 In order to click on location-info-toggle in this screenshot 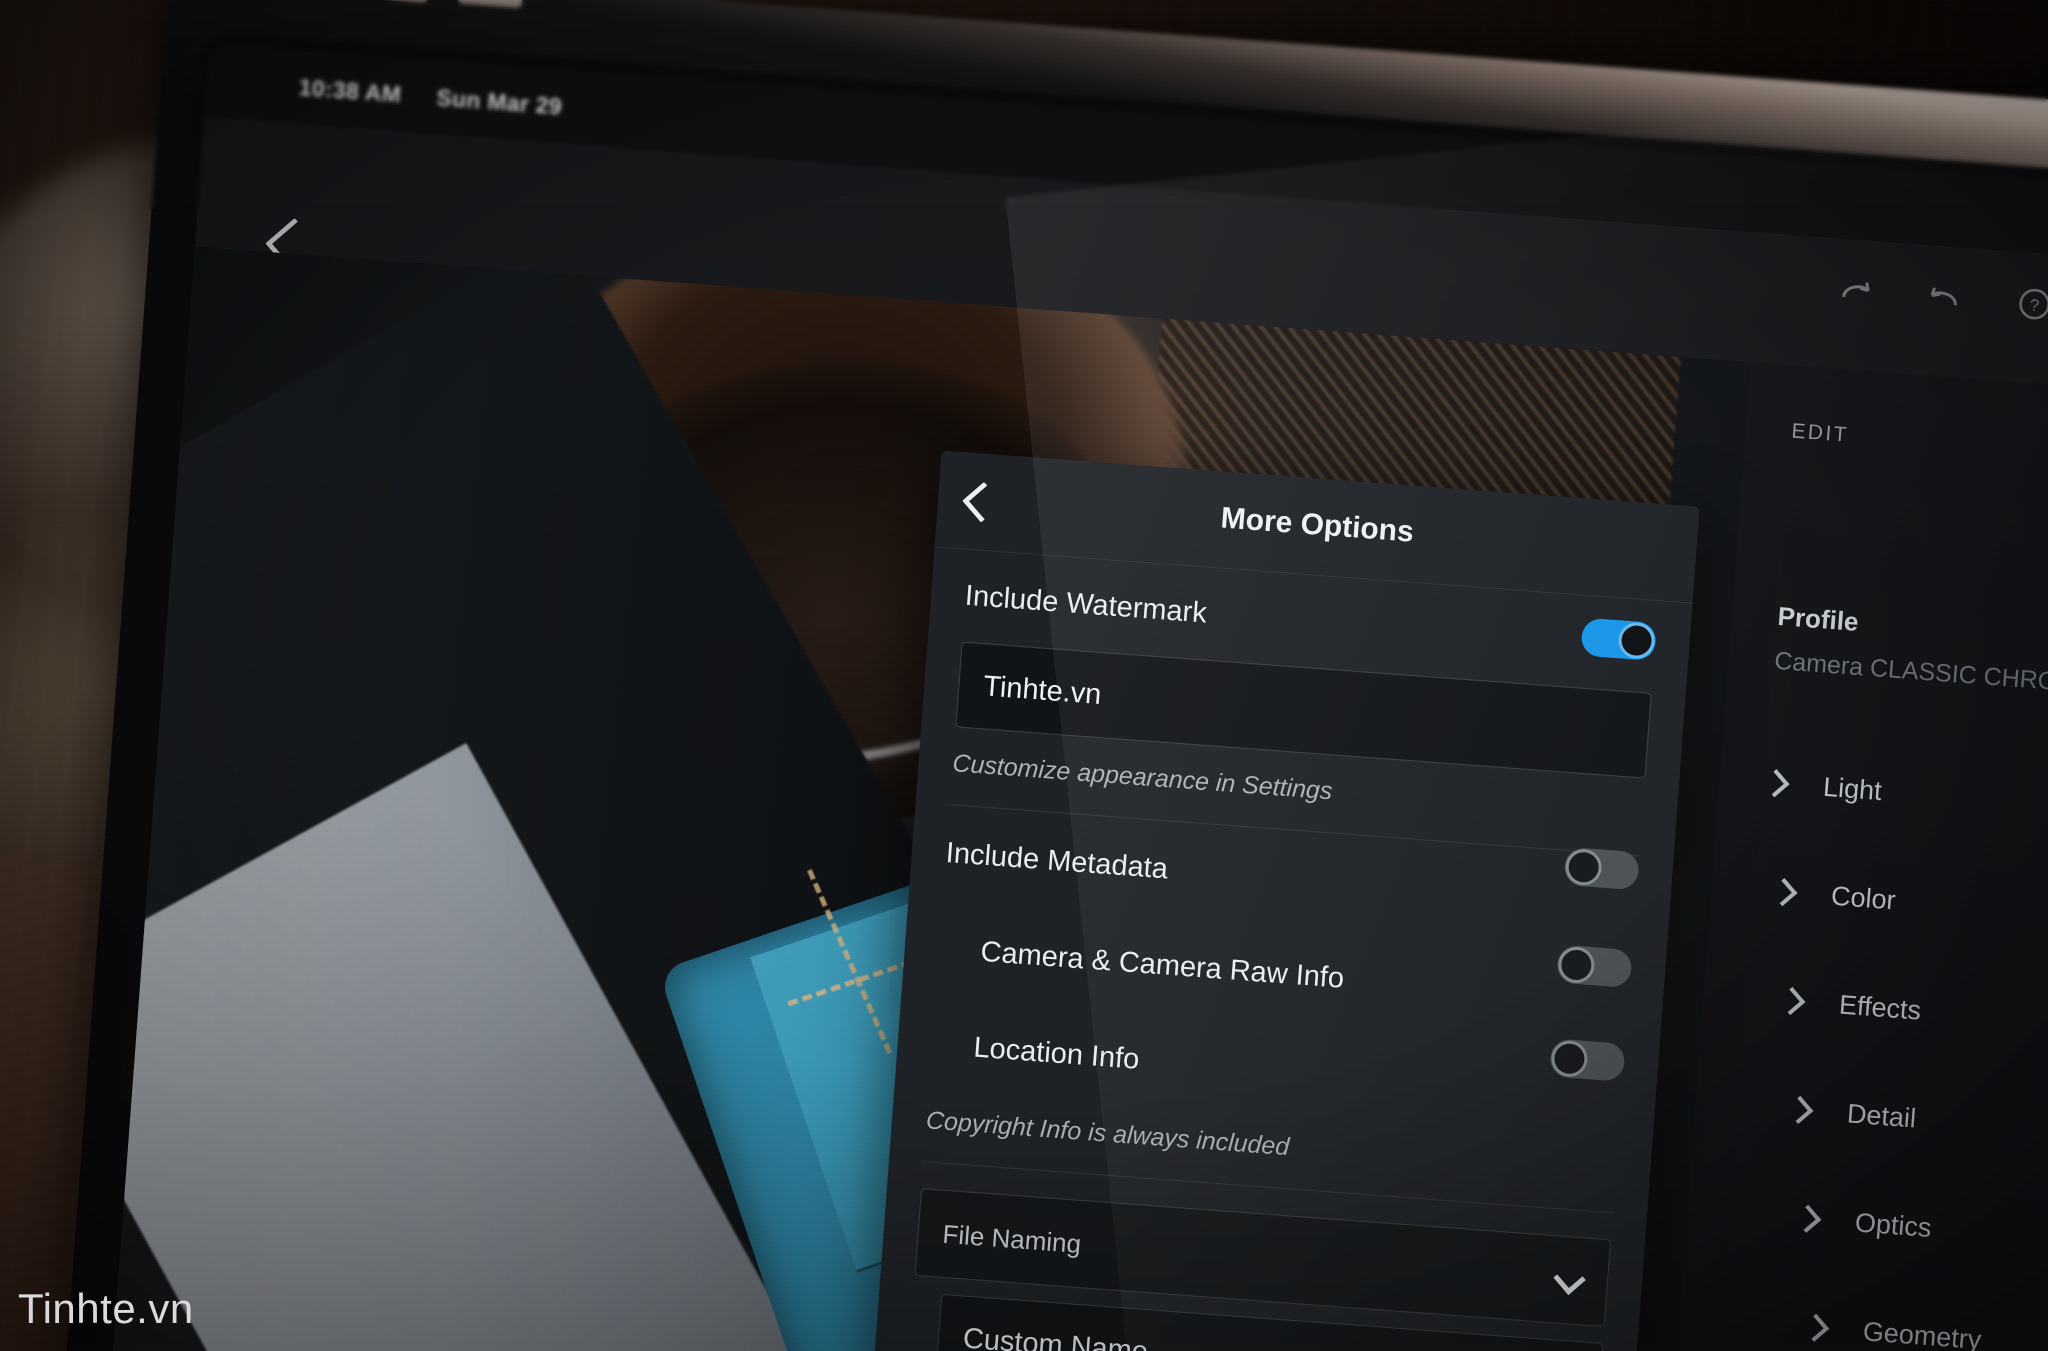, I will do `click(1587, 1060)`.